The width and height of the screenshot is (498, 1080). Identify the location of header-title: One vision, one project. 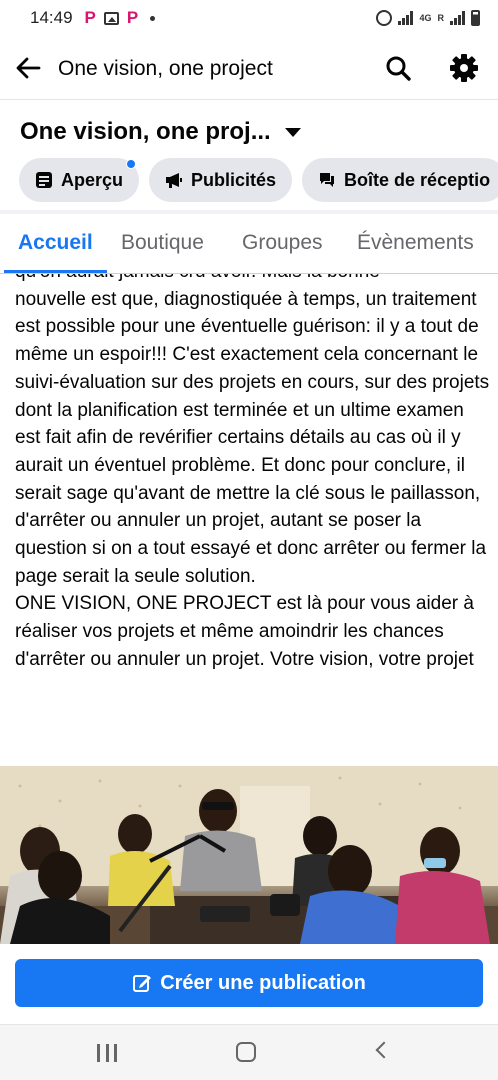
(165, 68).